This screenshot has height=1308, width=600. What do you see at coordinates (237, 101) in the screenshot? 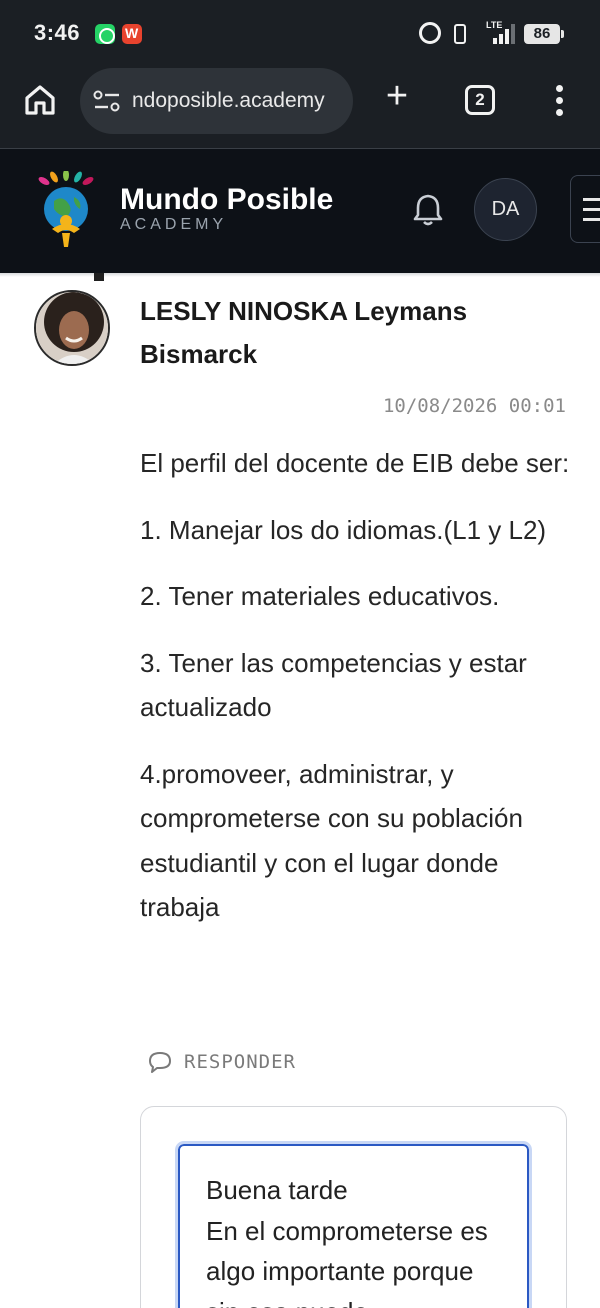
I see `url-text: ndoposible.academy` at bounding box center [237, 101].